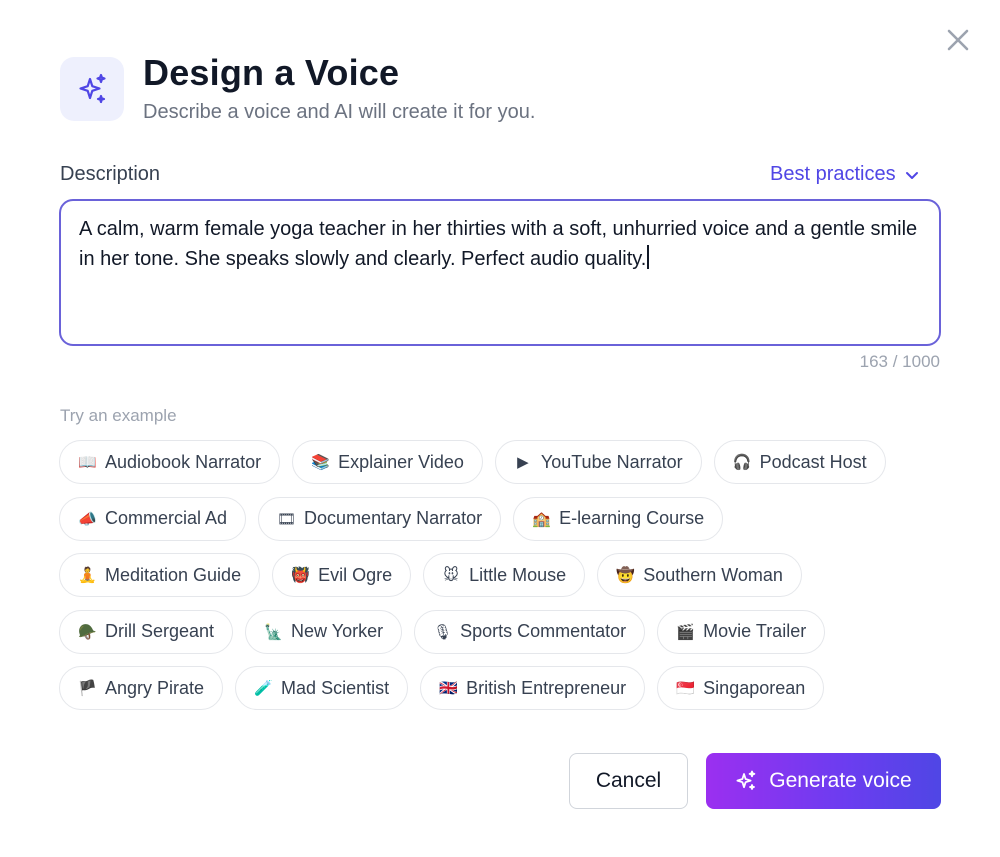  I want to click on example-chip-label: Movie Trailer, so click(755, 631).